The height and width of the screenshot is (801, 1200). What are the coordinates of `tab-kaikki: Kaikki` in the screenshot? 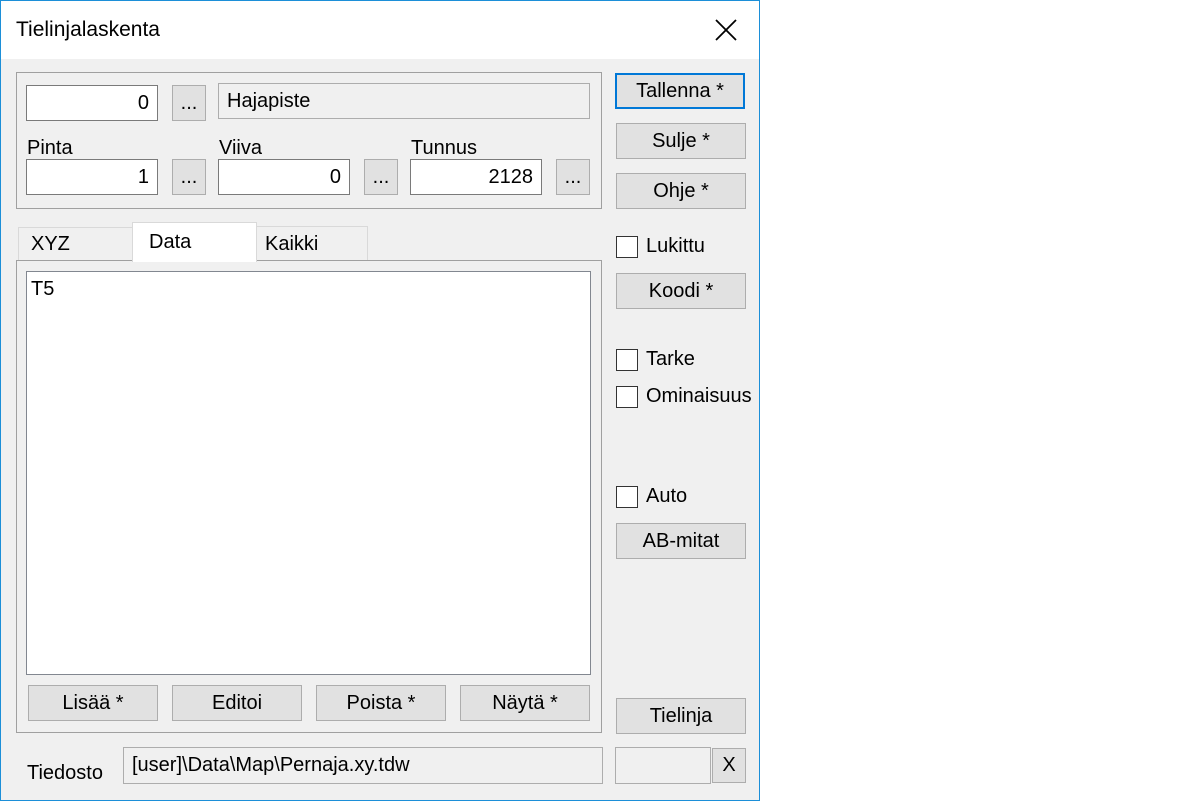 It's located at (312, 243).